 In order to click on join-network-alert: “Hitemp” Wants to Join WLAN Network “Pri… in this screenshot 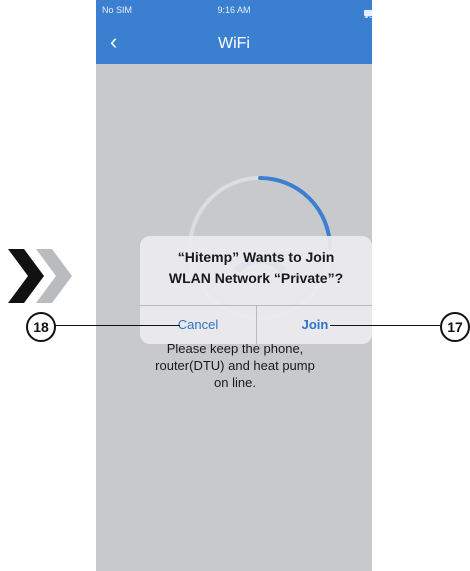, I will do `click(256, 290)`.